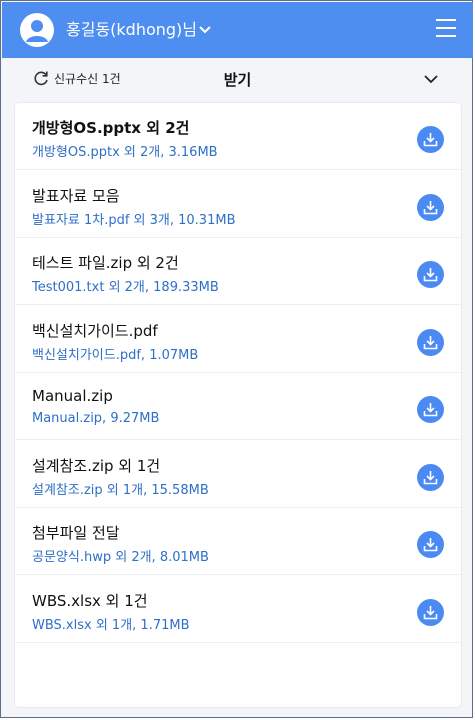  I want to click on refresh-button: 신규수신 1건, so click(76, 78).